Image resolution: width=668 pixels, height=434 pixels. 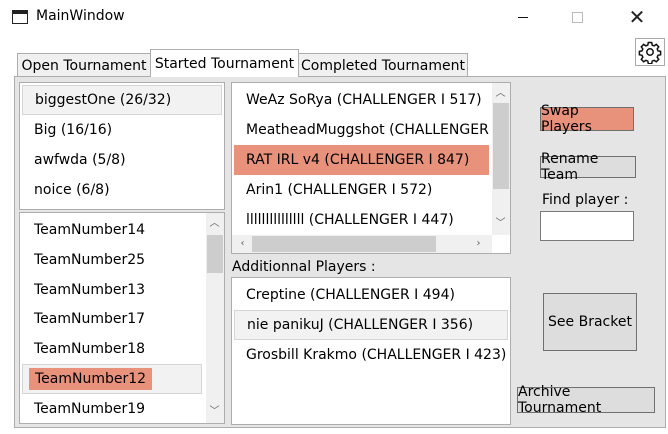 I want to click on additional-player-item: Grosbill Krakmo (CHALLENGER I 423), so click(x=371, y=355).